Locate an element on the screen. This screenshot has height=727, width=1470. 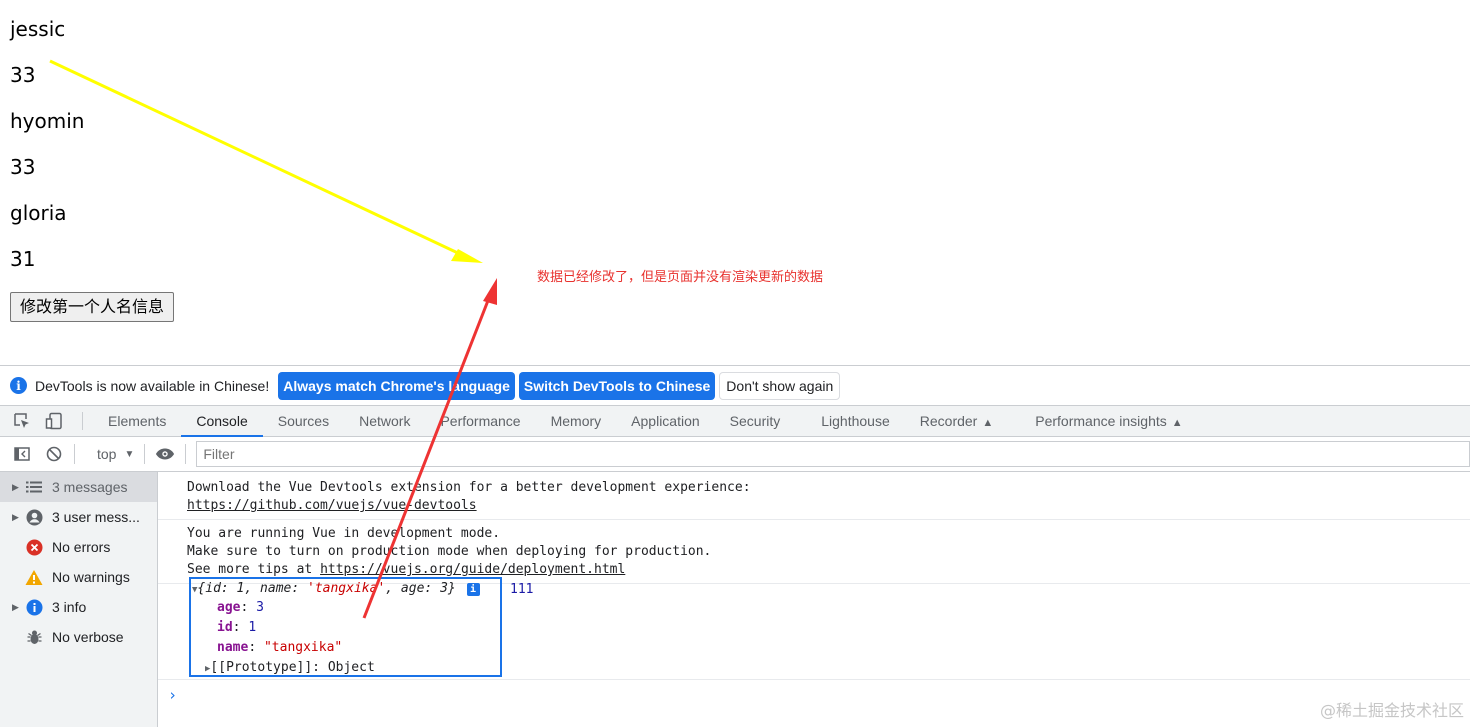
person-name-3: gloria is located at coordinates (38, 213).